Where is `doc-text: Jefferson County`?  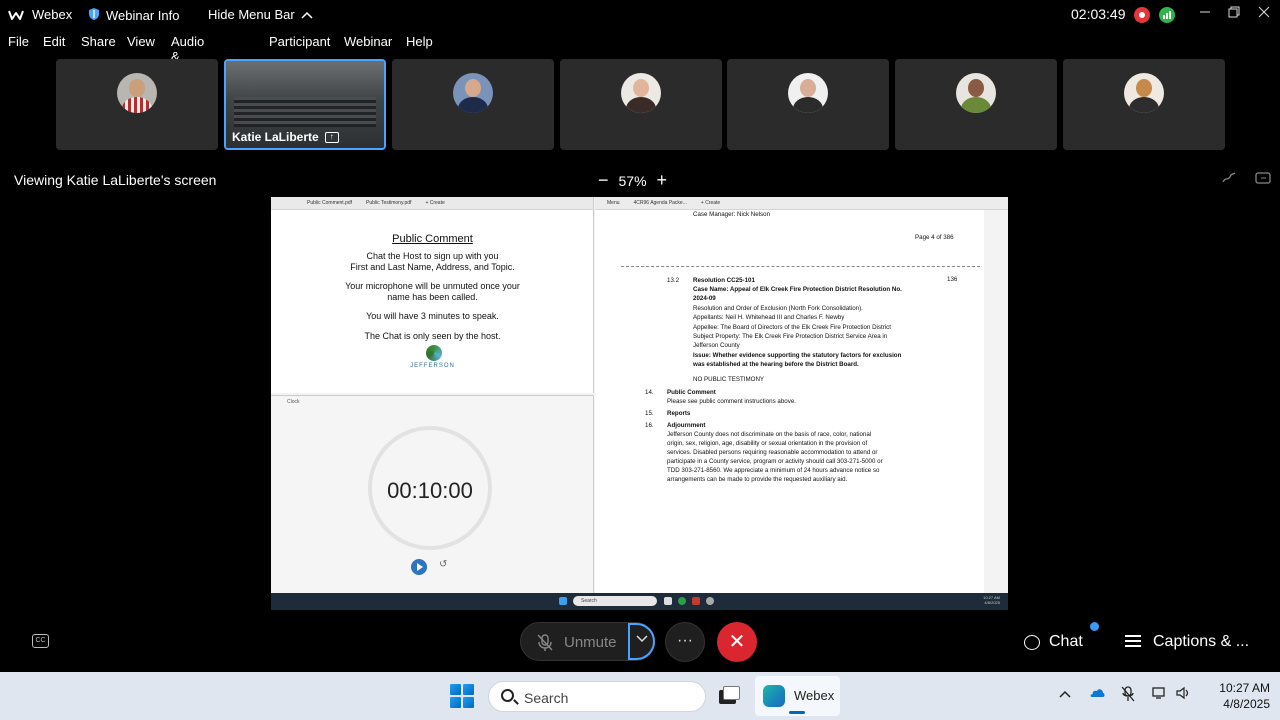 doc-text: Jefferson County is located at coordinates (716, 345).